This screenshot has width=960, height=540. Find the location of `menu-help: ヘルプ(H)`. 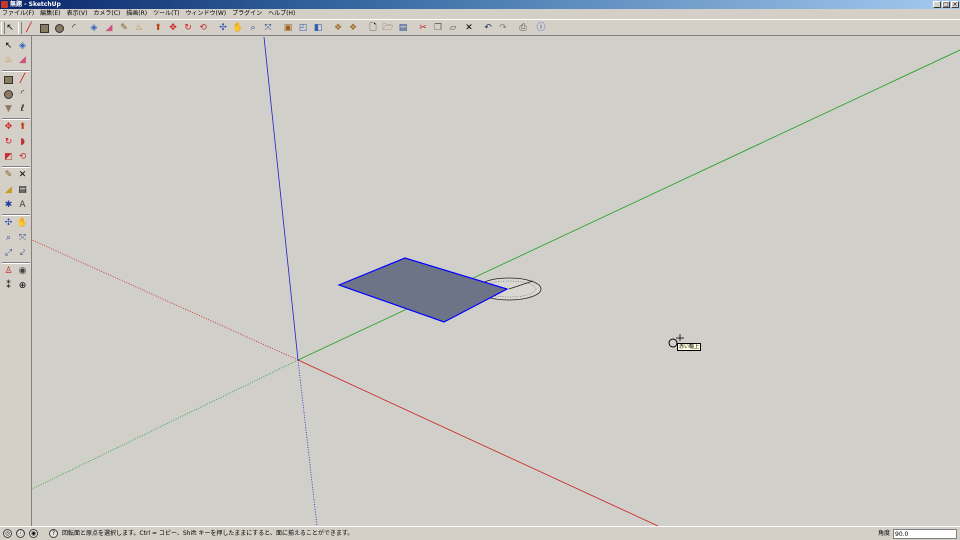

menu-help: ヘルプ(H) is located at coordinates (281, 14).